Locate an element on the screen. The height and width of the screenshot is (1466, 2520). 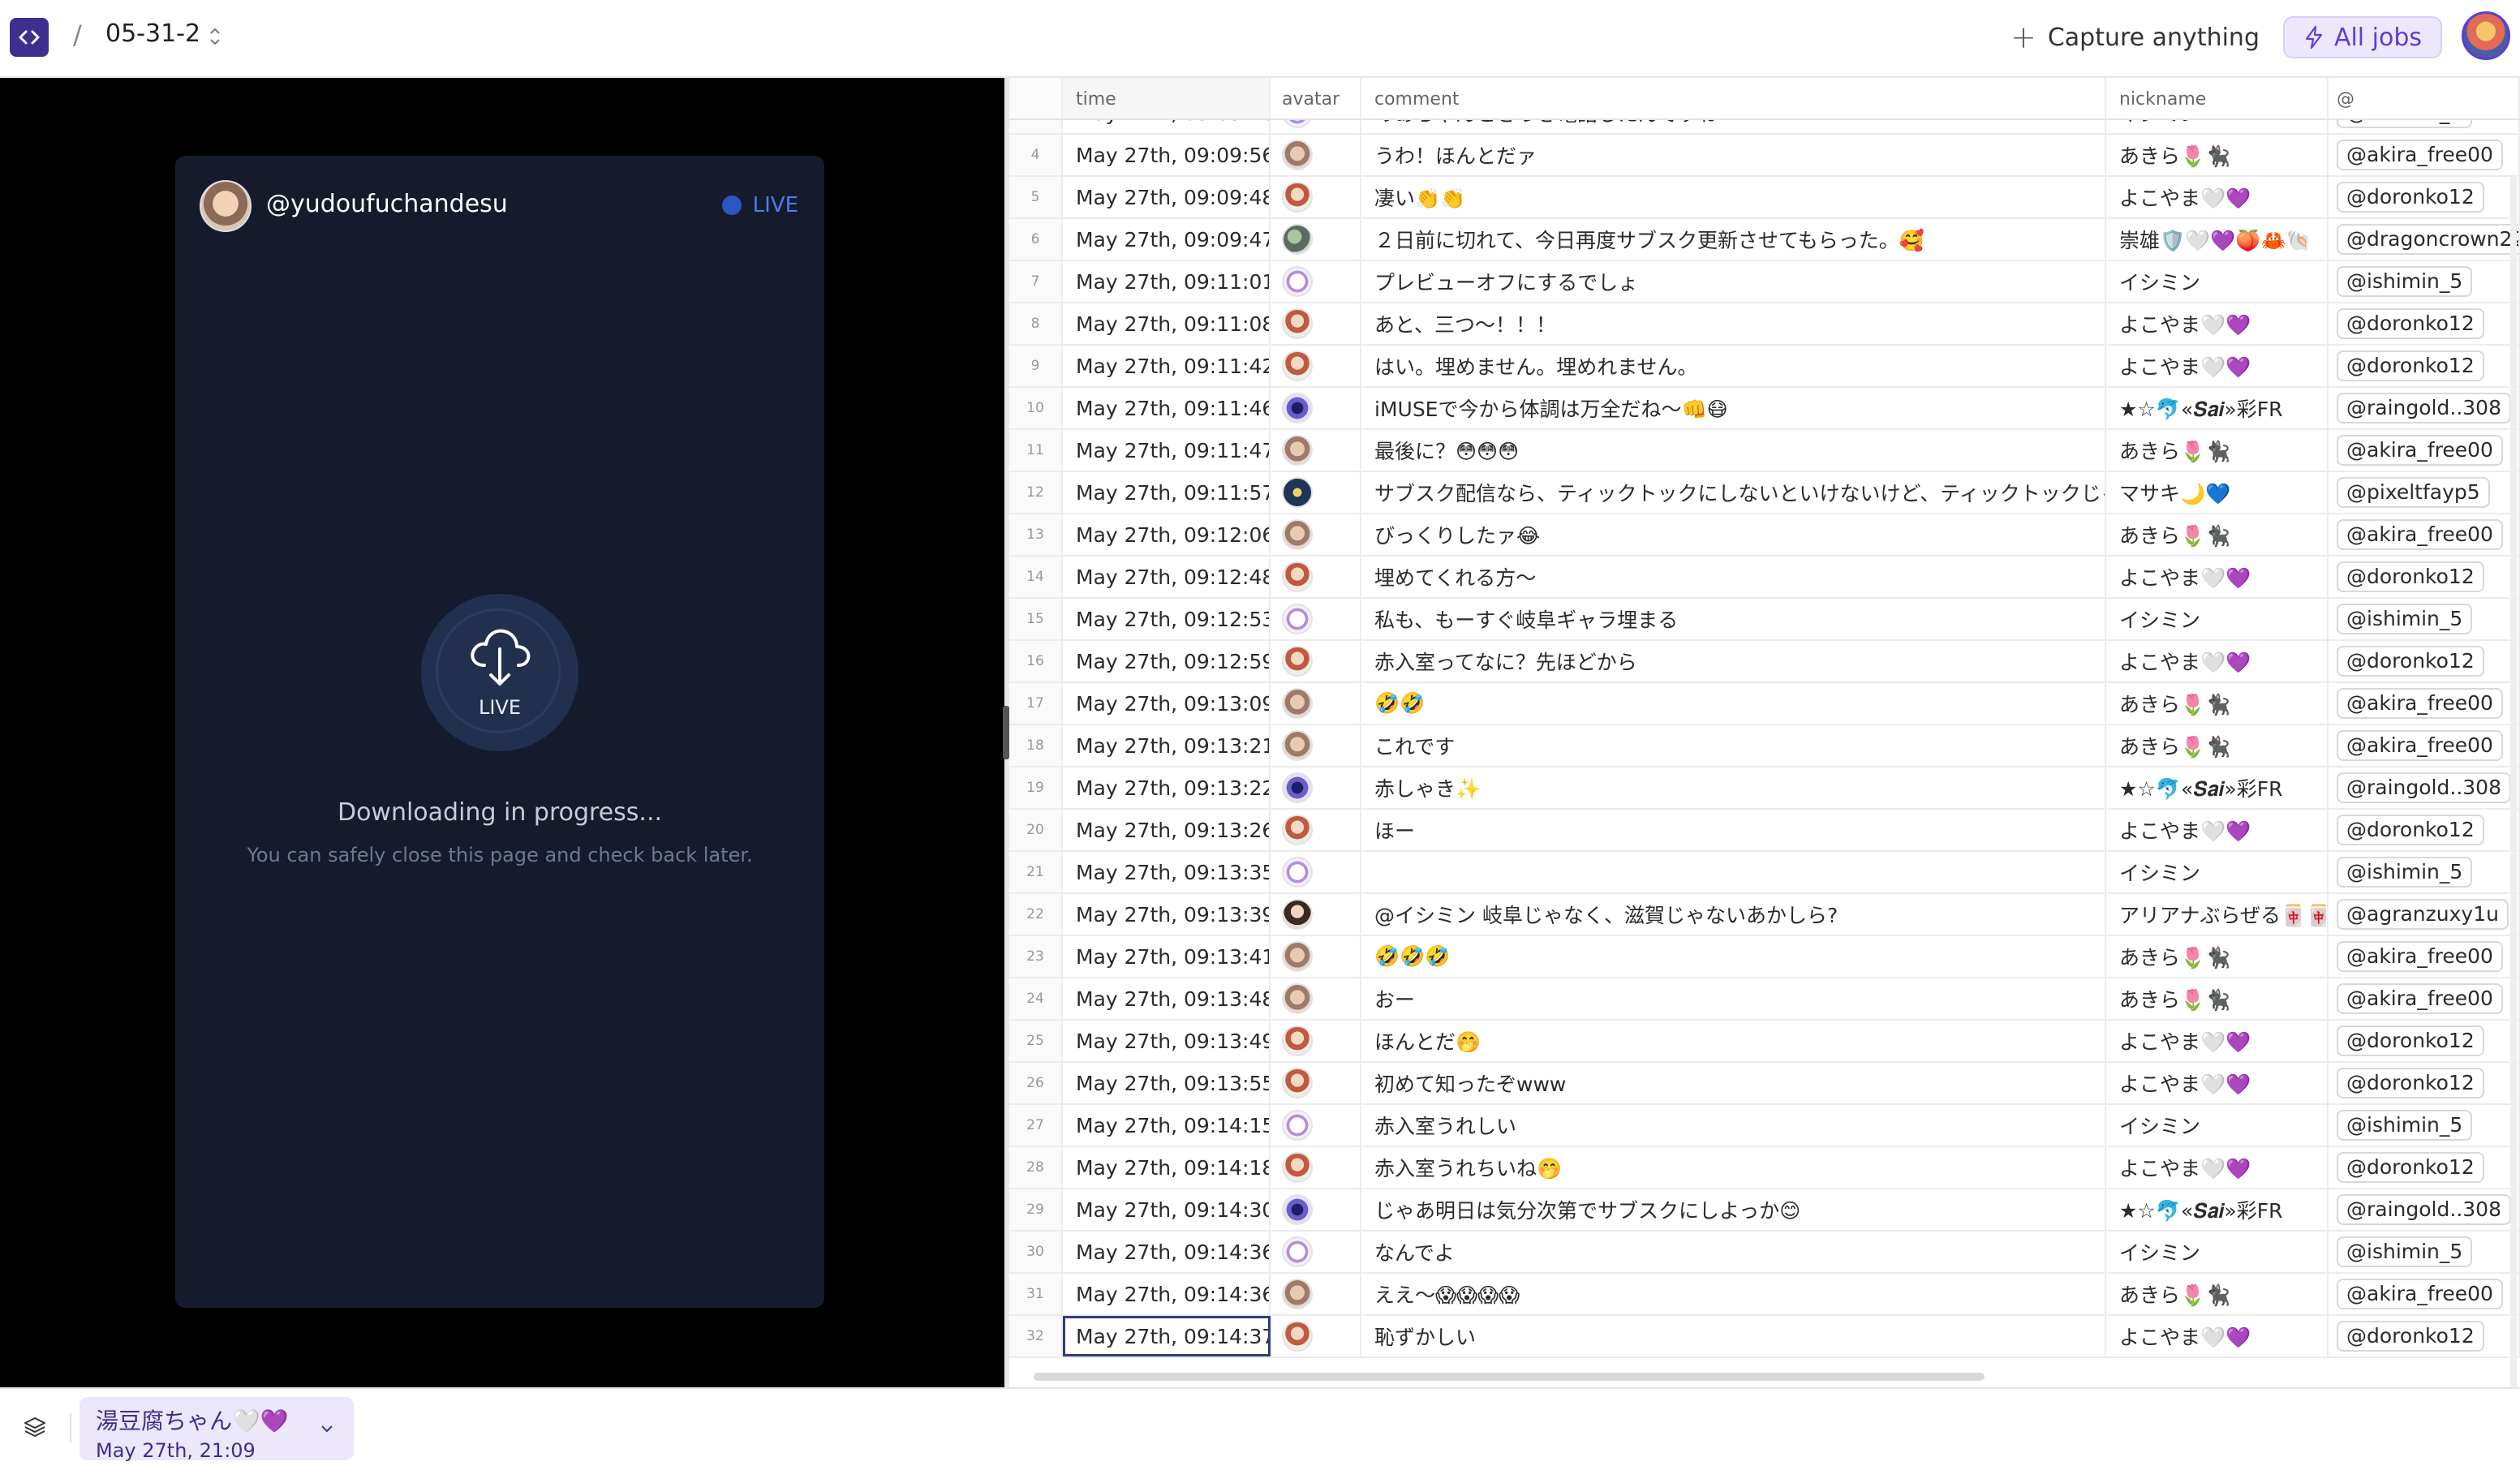
chevron-up-down-icon is located at coordinates (215, 36).